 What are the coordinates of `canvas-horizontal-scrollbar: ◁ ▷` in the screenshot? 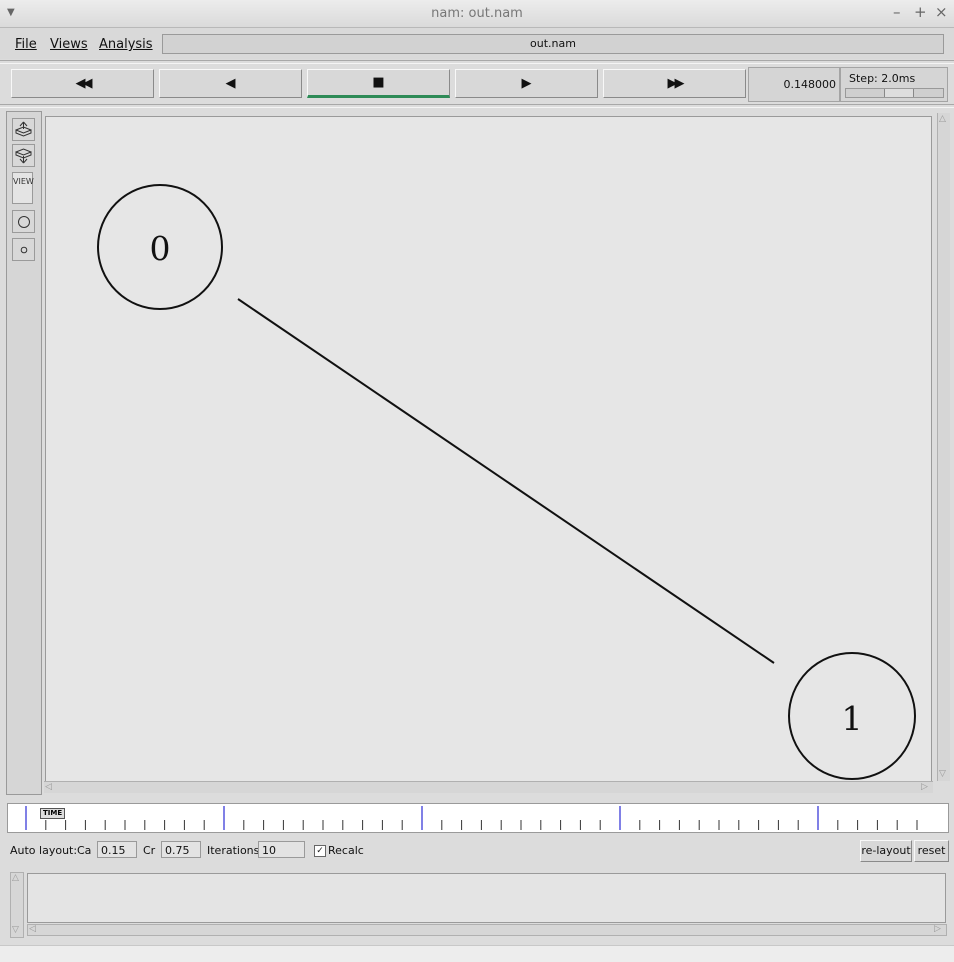 It's located at (488, 787).